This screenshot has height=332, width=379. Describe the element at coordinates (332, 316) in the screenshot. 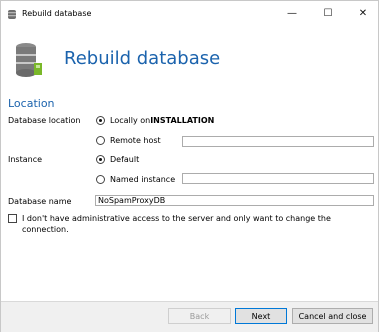

I see `cancel-and-close-button: Cancel and close` at that location.